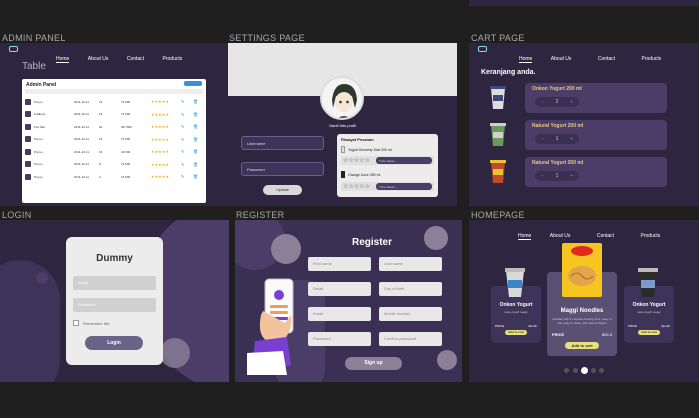 The height and width of the screenshot is (418, 699). Describe the element at coordinates (339, 264) in the screenshot. I see `first-name-field: First name` at that location.